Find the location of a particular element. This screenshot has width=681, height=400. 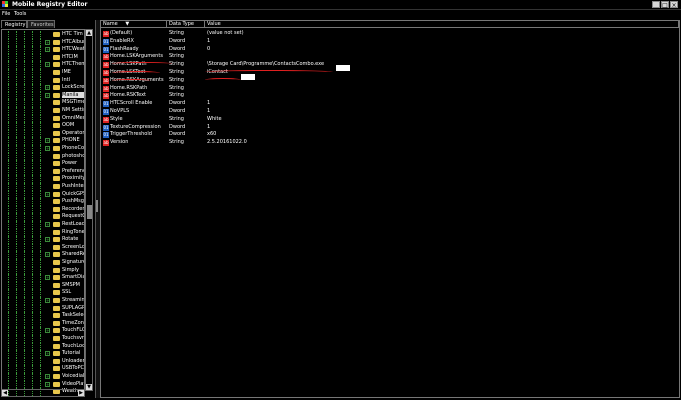

tree-item: HTCIM is located at coordinates (43, 57).